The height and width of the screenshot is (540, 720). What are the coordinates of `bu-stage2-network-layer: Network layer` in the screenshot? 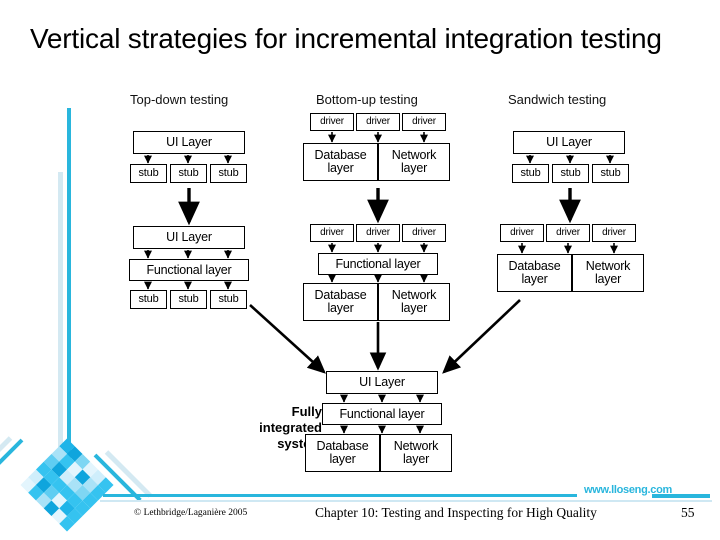 It's located at (414, 302).